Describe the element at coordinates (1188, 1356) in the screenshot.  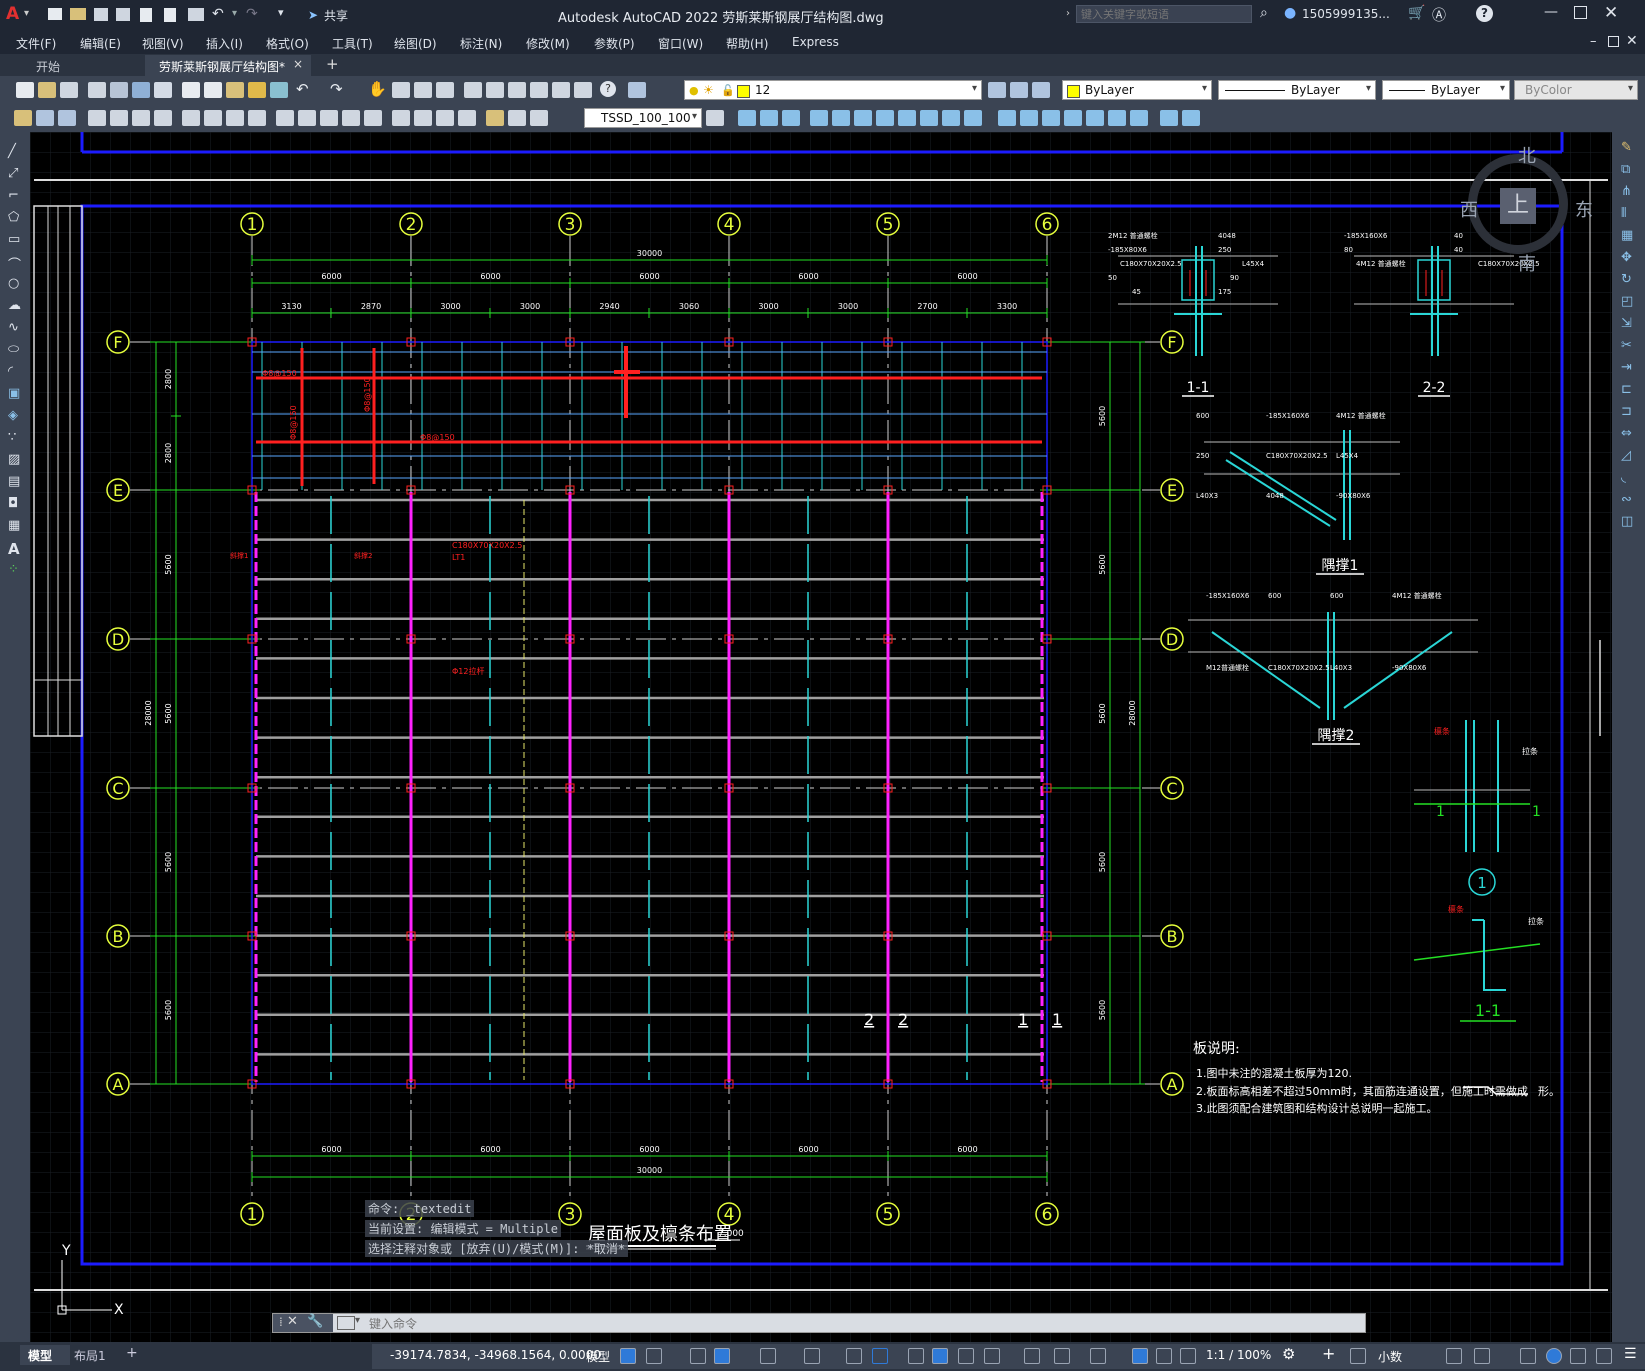
I see `annotation-scale-icon` at that location.